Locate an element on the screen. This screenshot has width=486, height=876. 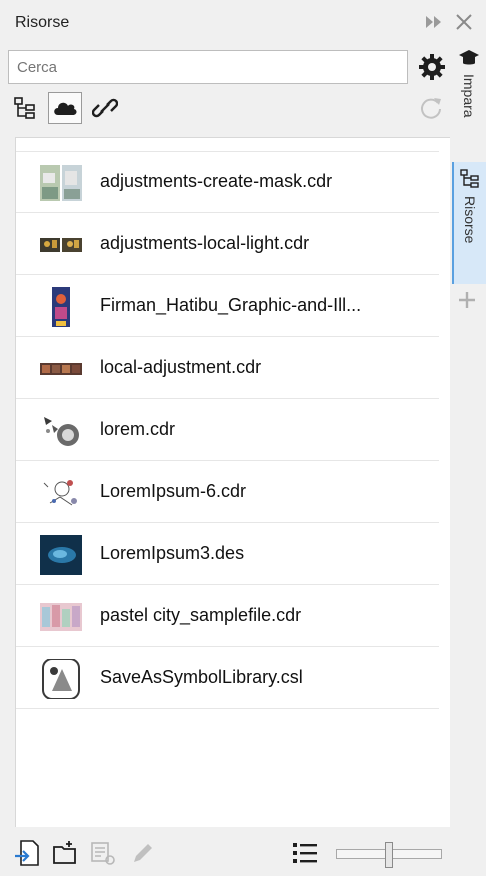
file-row: SaveAsSymbolLibrary.csl is located at coordinates (227, 678).